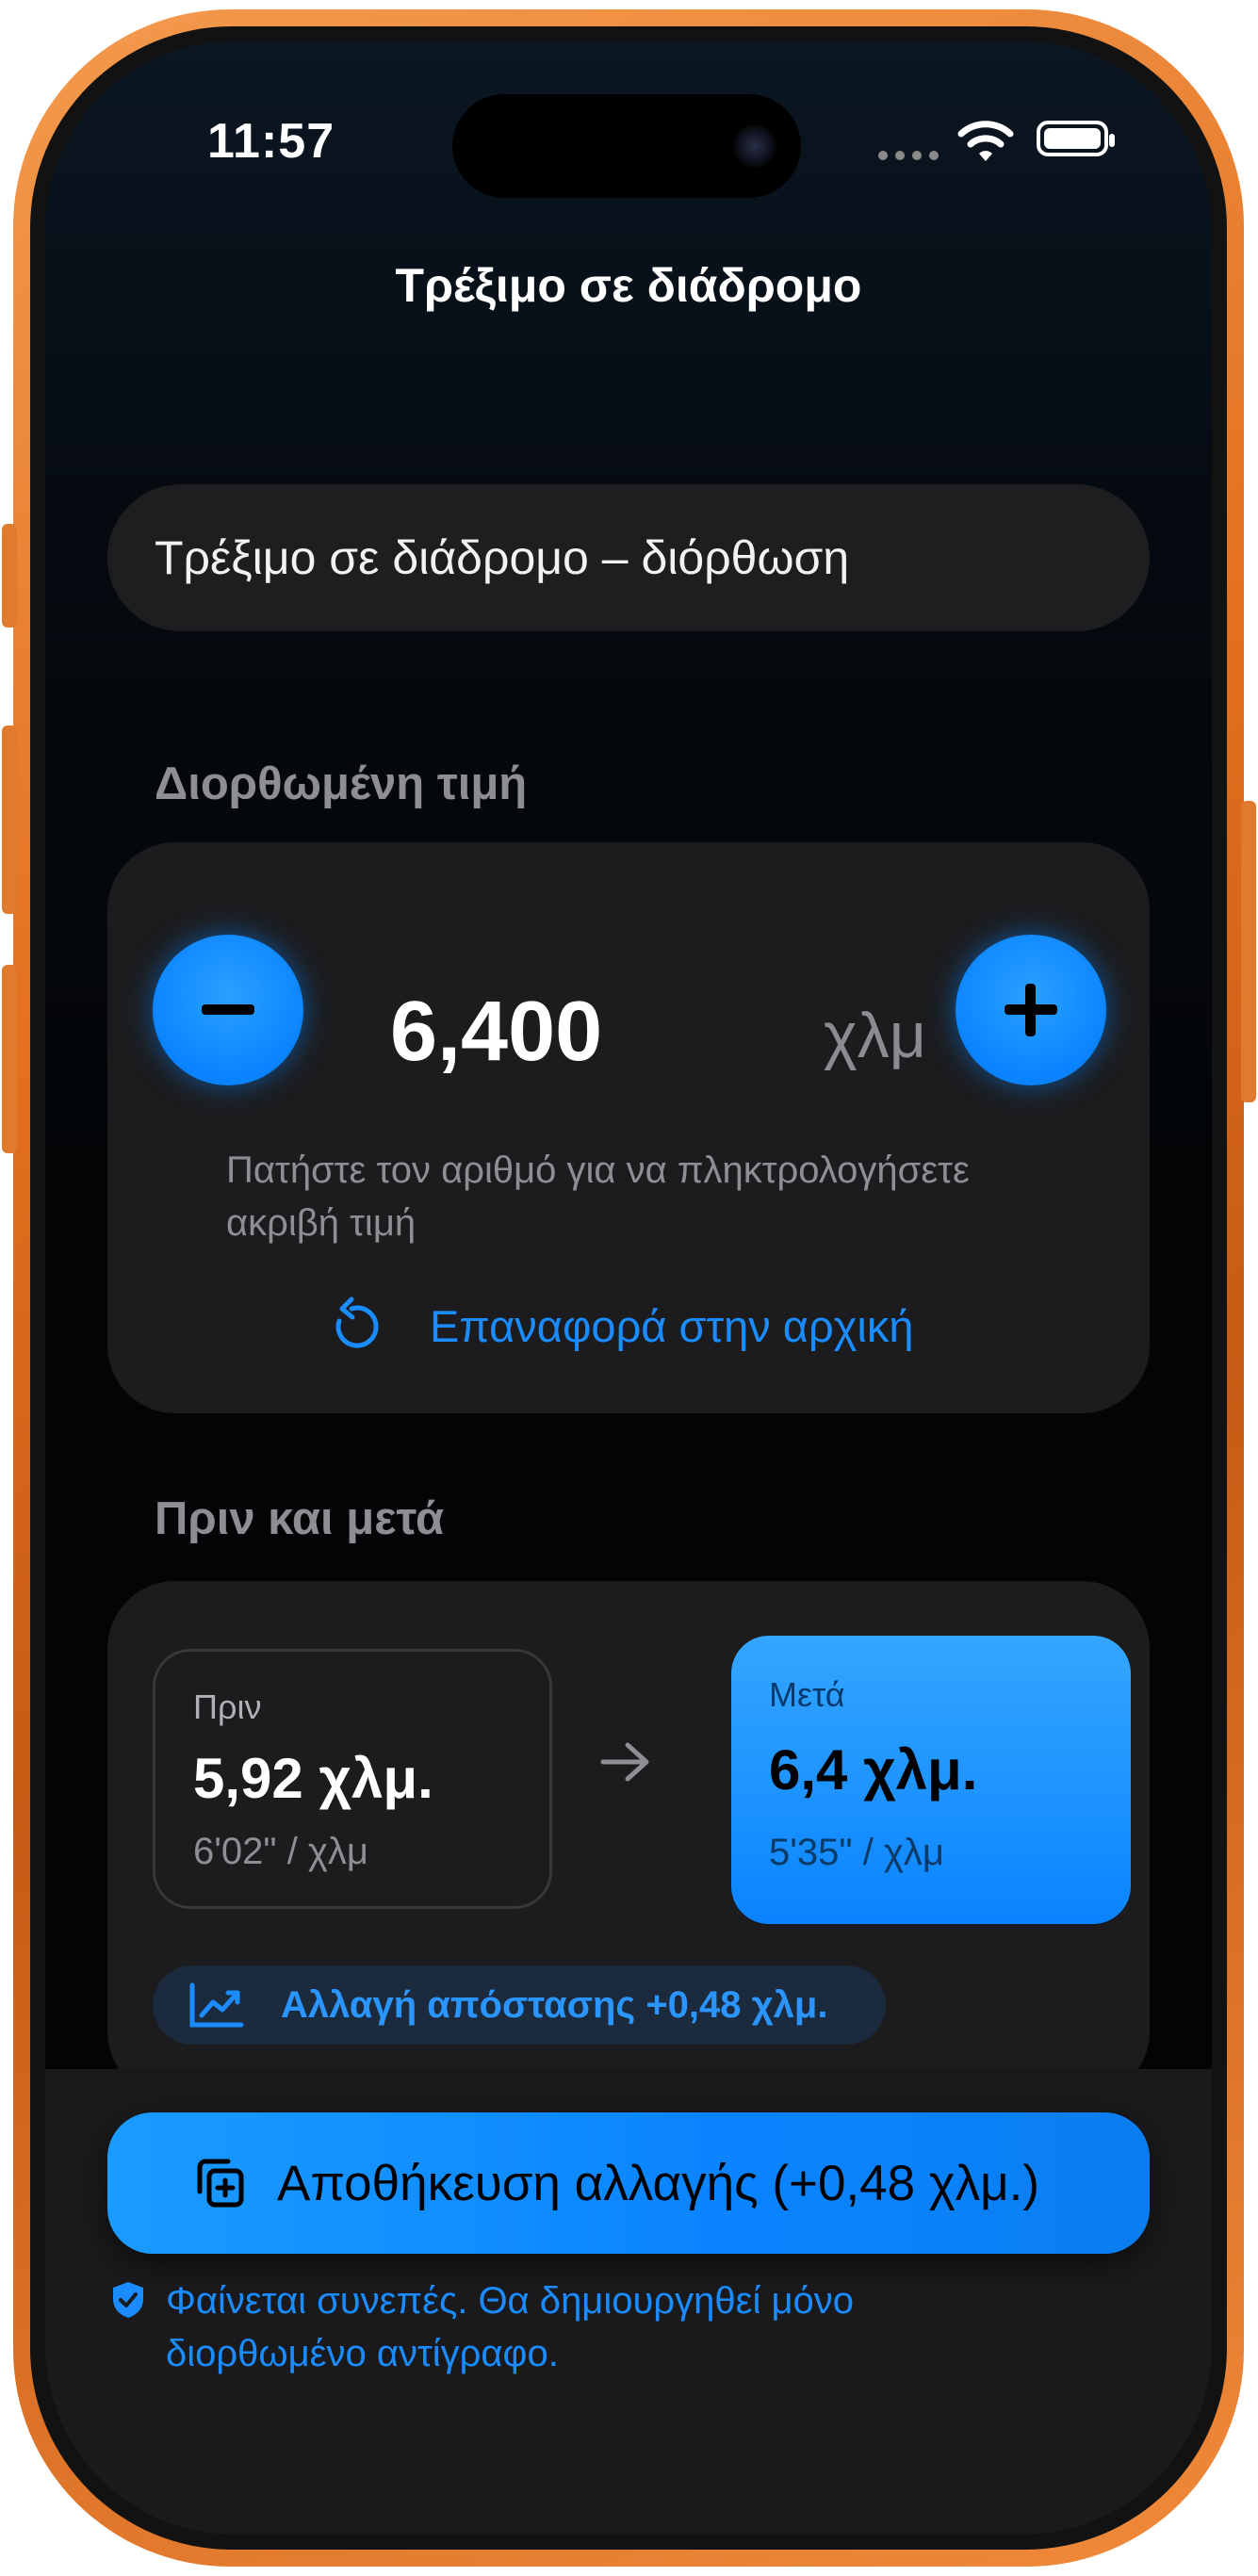 Image resolution: width=1258 pixels, height=2576 pixels. I want to click on arrow-right-icon, so click(624, 1762).